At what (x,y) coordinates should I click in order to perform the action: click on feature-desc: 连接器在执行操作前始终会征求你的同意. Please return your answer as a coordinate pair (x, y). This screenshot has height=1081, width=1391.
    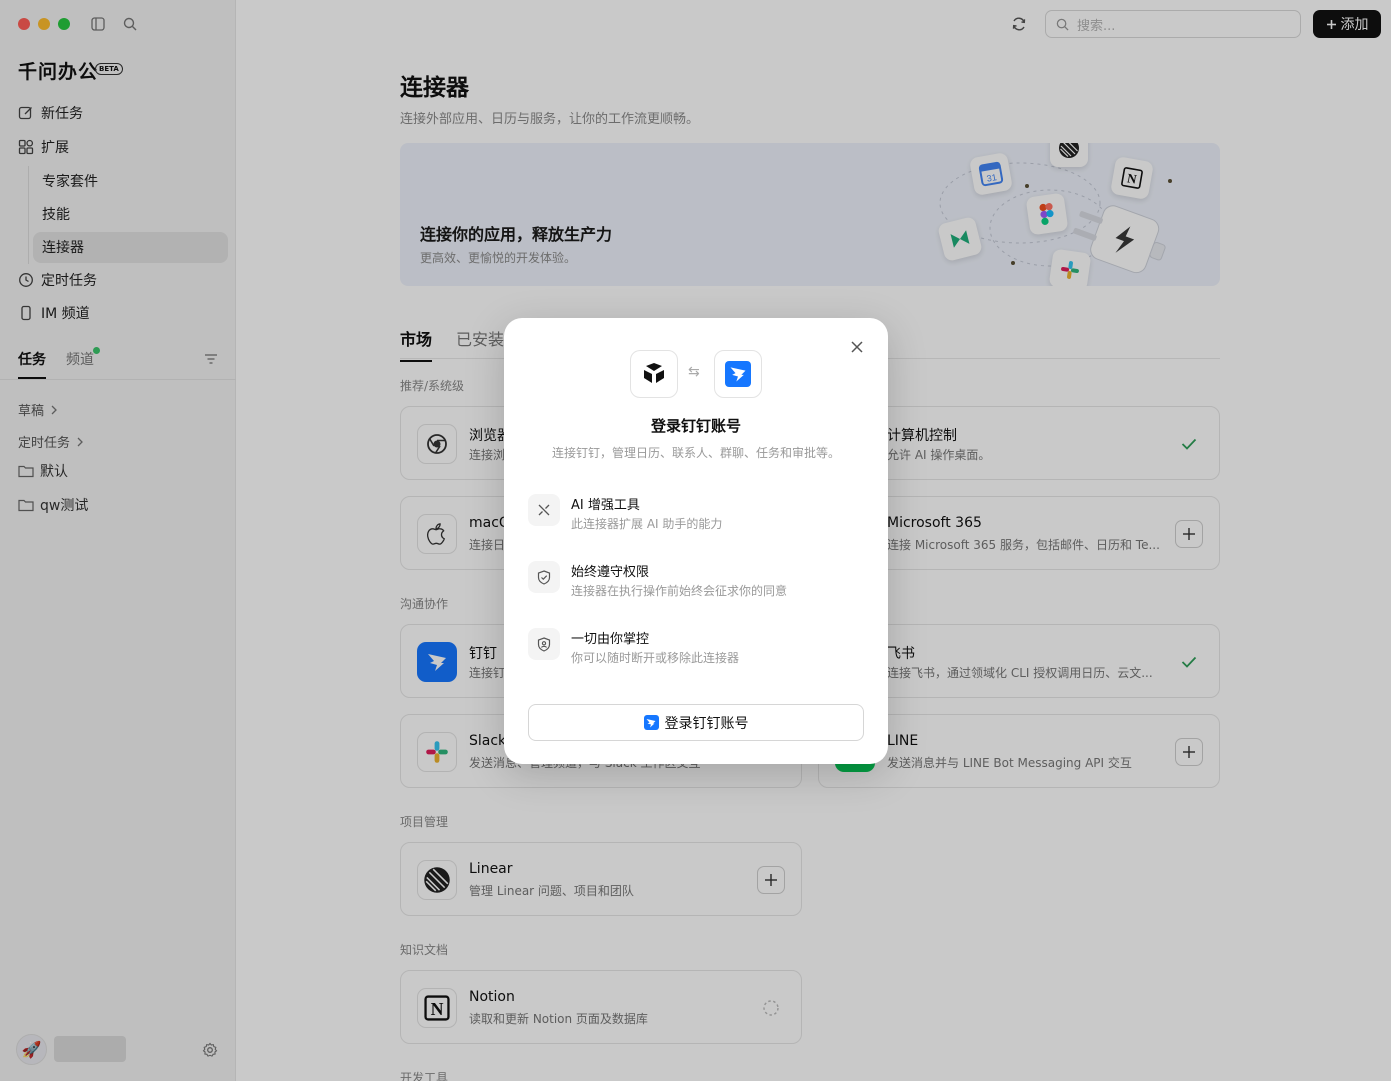
    Looking at the image, I should click on (679, 591).